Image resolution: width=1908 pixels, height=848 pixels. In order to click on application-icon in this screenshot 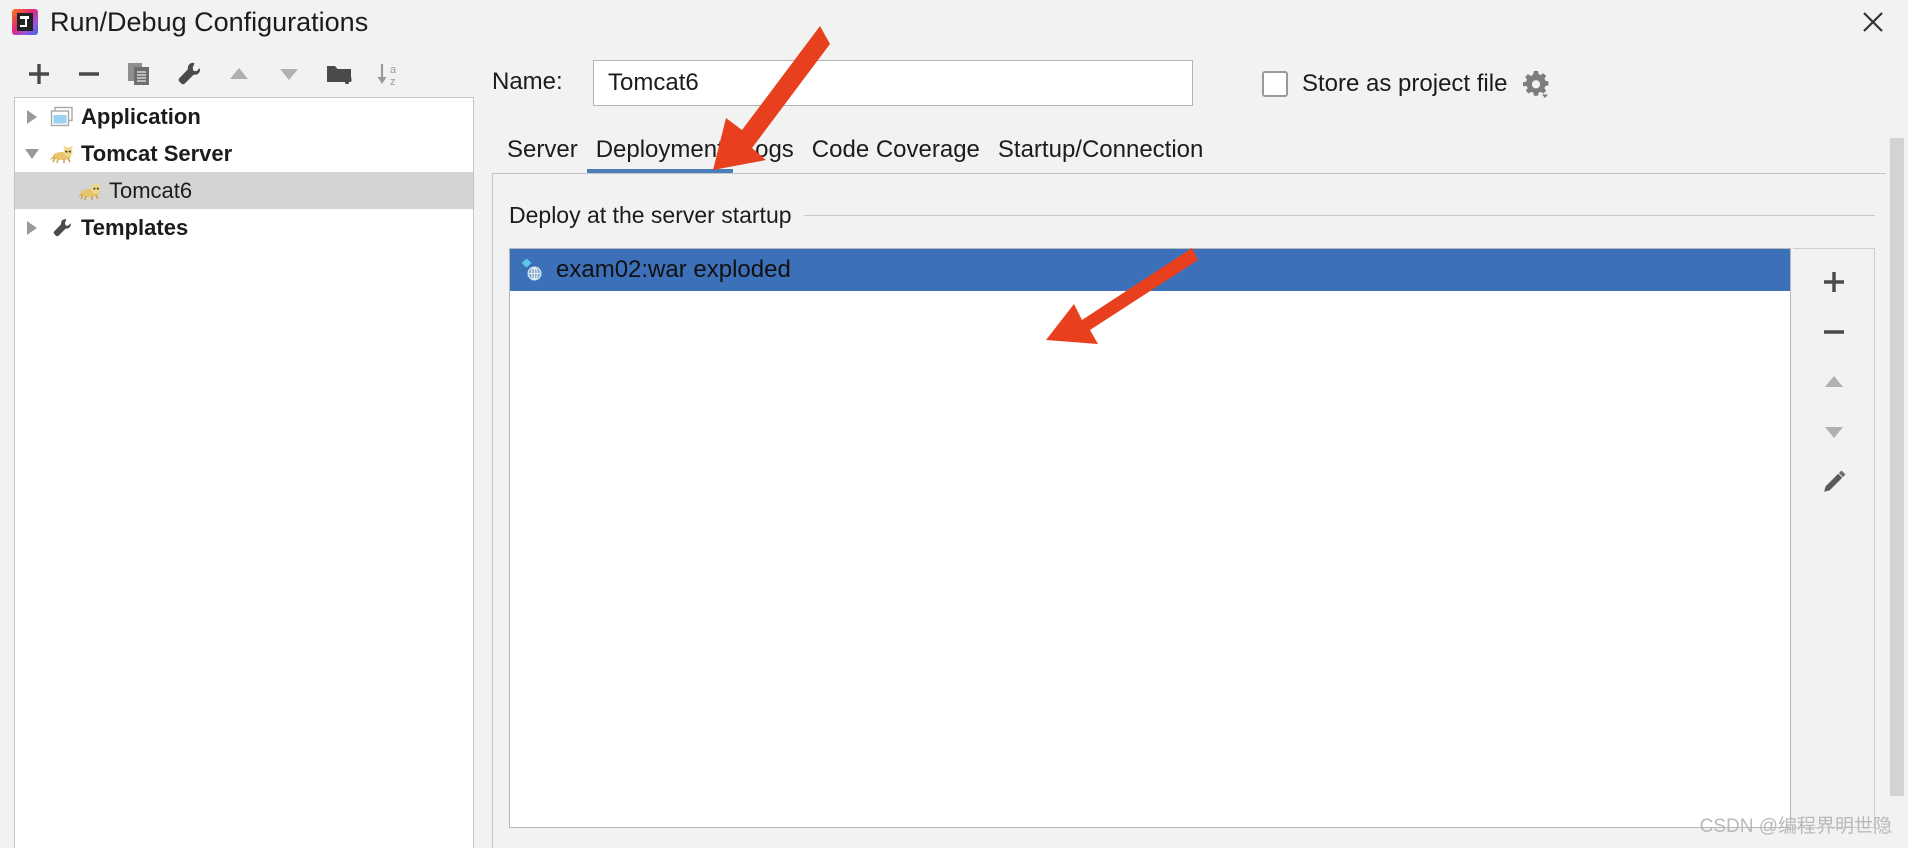, I will do `click(62, 117)`.